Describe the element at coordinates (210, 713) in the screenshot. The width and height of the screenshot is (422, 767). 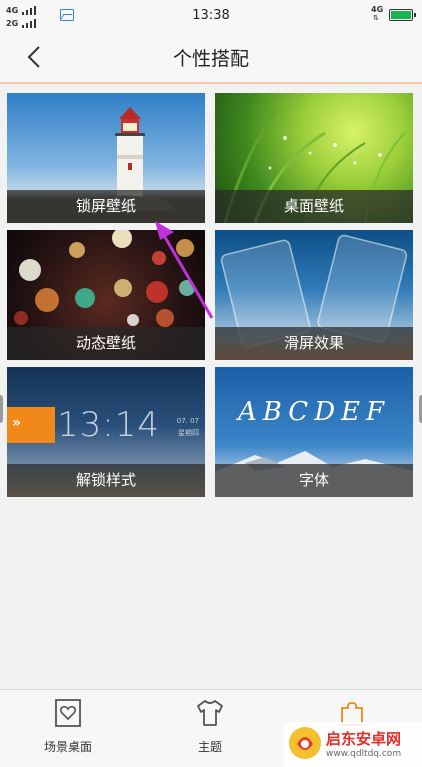
I see `tshirt-icon` at that location.